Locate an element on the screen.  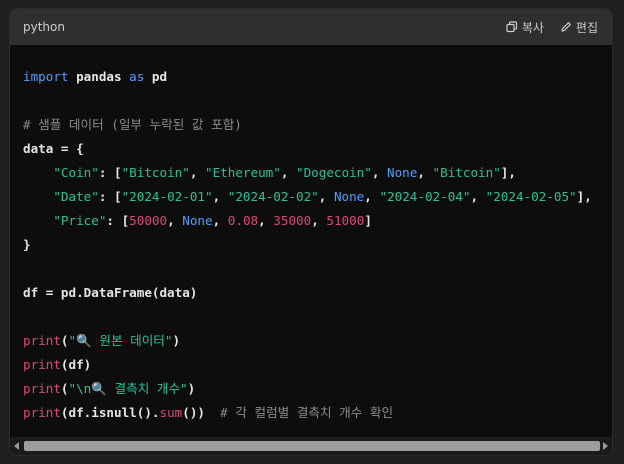
code-actions: 복사 편집 is located at coordinates (552, 27).